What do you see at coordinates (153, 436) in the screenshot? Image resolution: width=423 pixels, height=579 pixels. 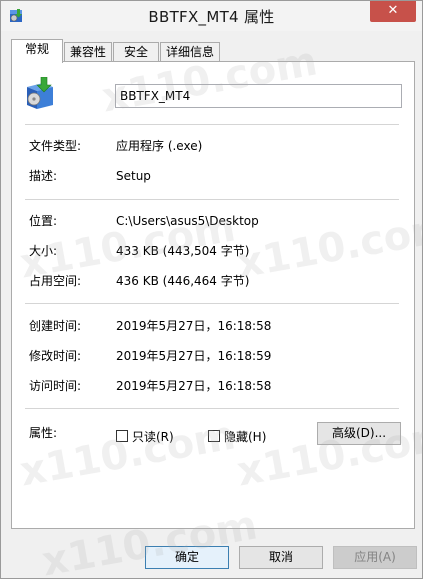 I see `readonly-checkbox-label: 只读(R)` at bounding box center [153, 436].